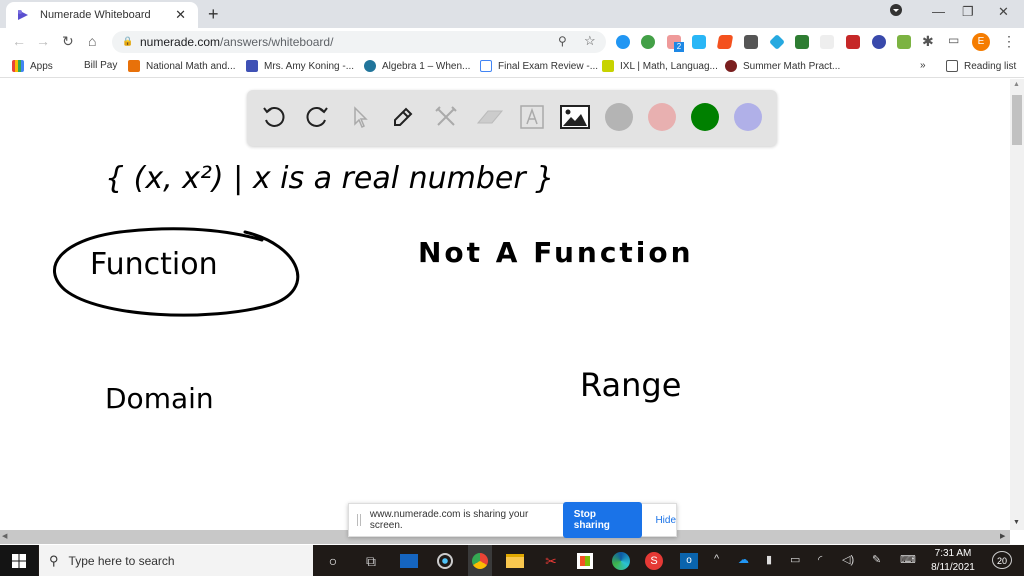 The height and width of the screenshot is (576, 1024). I want to click on start-button, so click(19, 560).